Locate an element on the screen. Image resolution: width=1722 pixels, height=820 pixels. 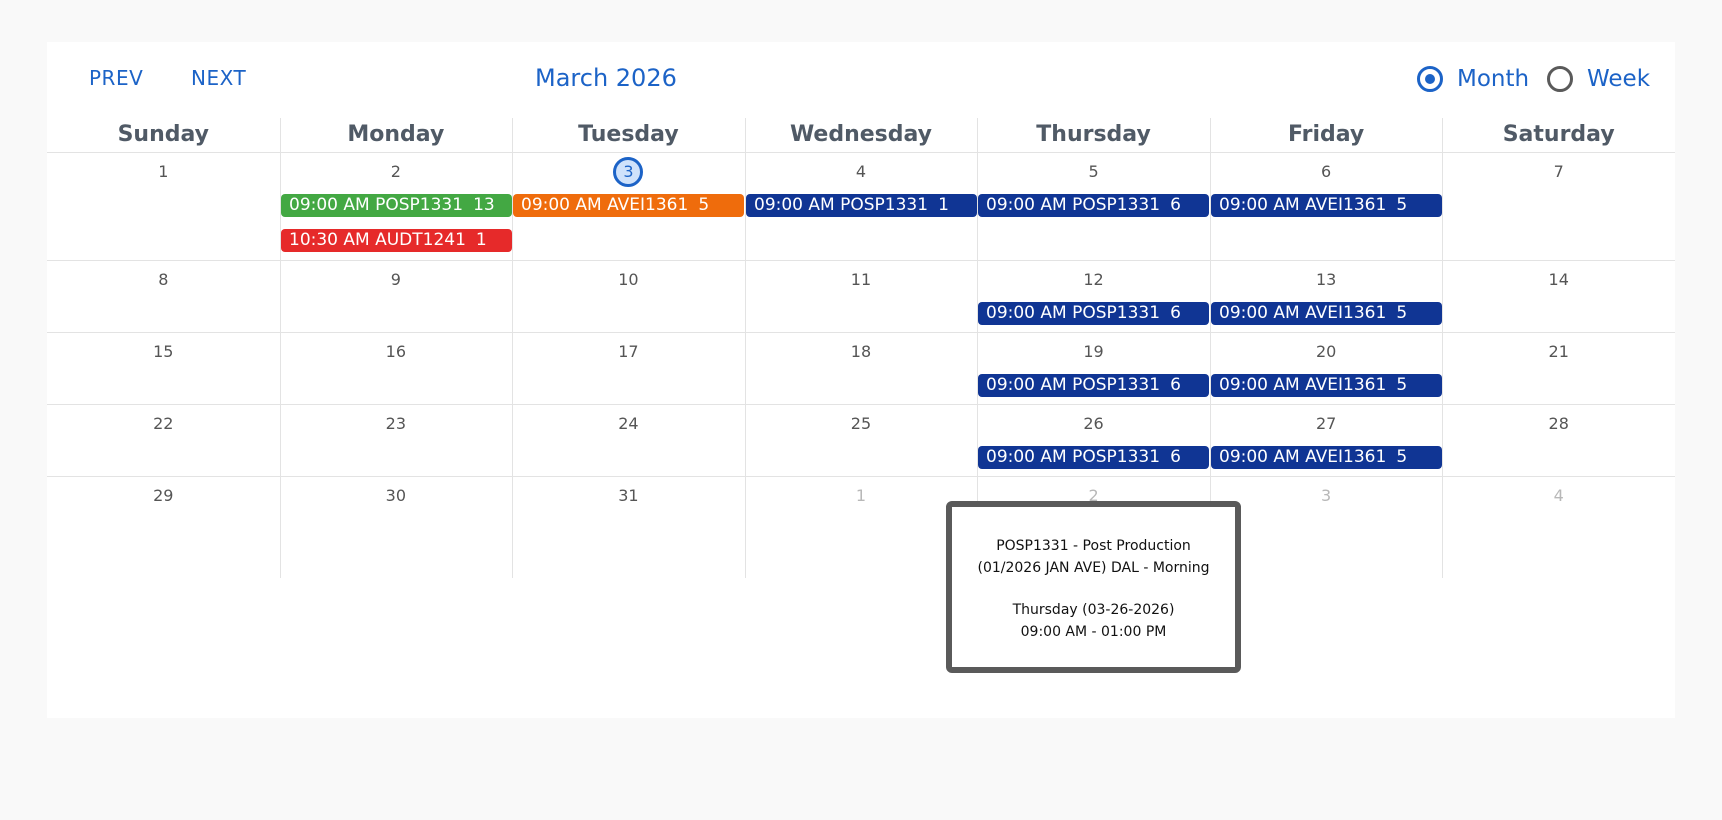
day-number: 12 is located at coordinates (1093, 280).